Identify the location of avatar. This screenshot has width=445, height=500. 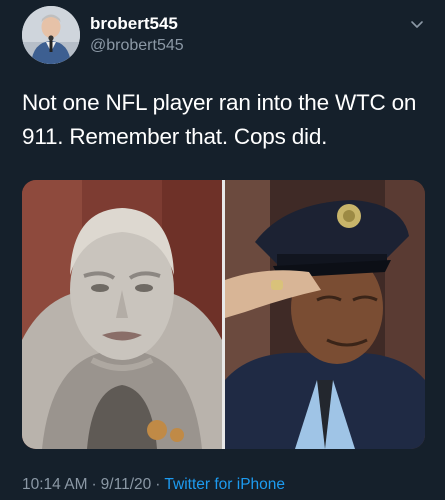
(51, 35).